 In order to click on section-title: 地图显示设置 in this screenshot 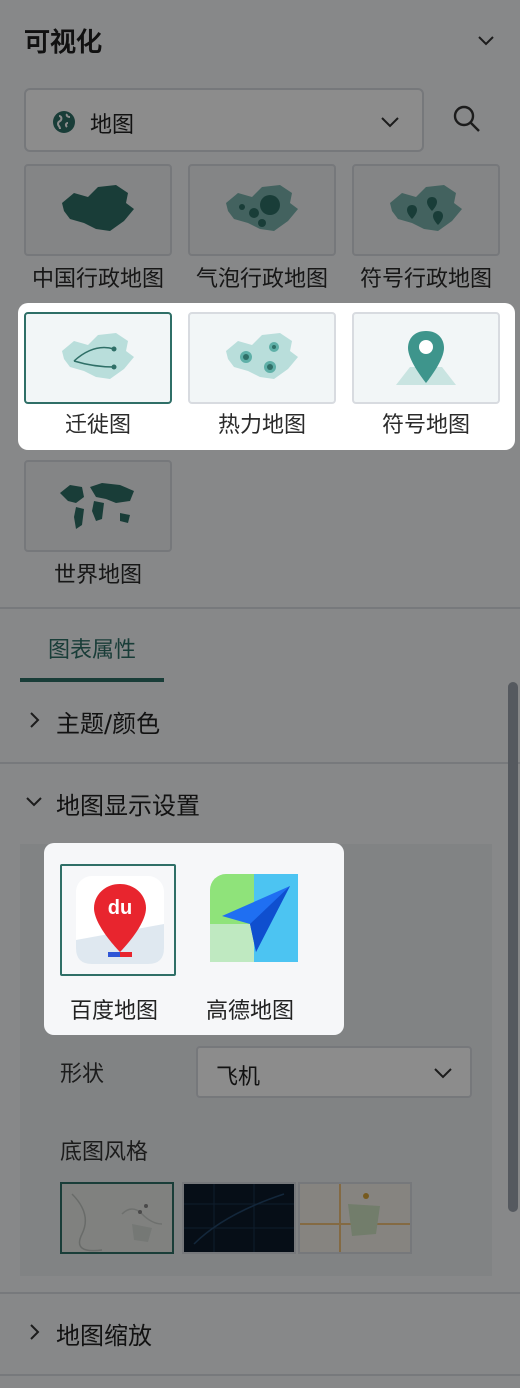, I will do `click(128, 806)`.